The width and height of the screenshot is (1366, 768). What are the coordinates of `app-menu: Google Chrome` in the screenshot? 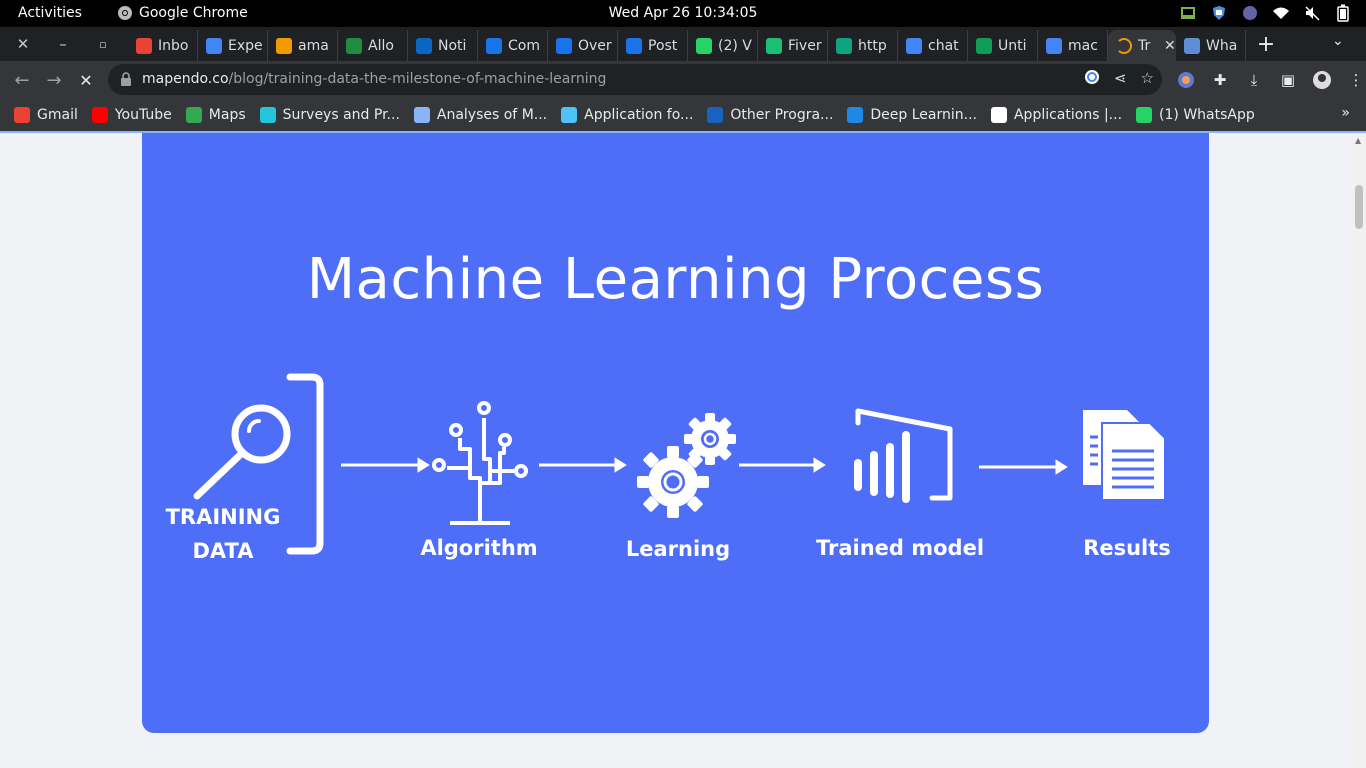 It's located at (182, 13).